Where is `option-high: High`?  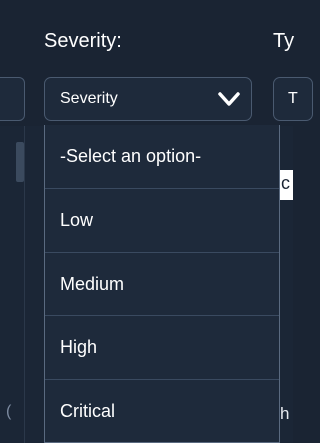
option-high: High is located at coordinates (162, 346).